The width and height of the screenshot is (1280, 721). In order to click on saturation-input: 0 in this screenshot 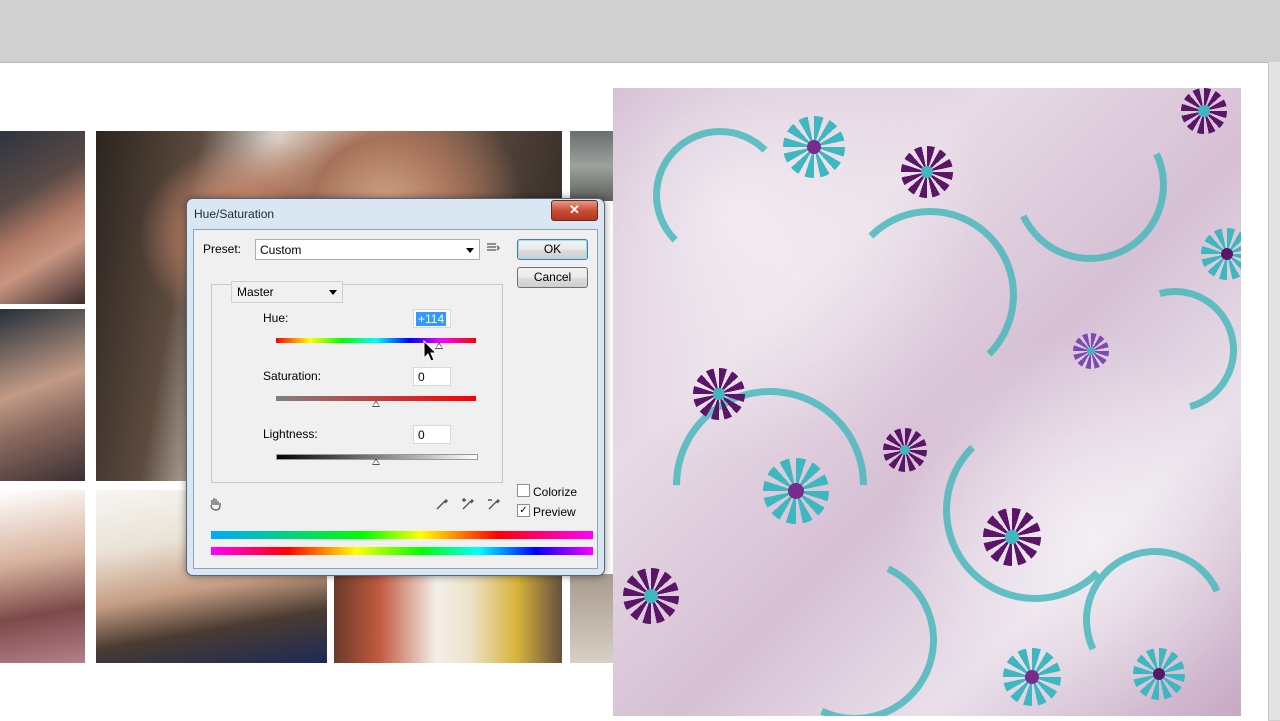, I will do `click(432, 376)`.